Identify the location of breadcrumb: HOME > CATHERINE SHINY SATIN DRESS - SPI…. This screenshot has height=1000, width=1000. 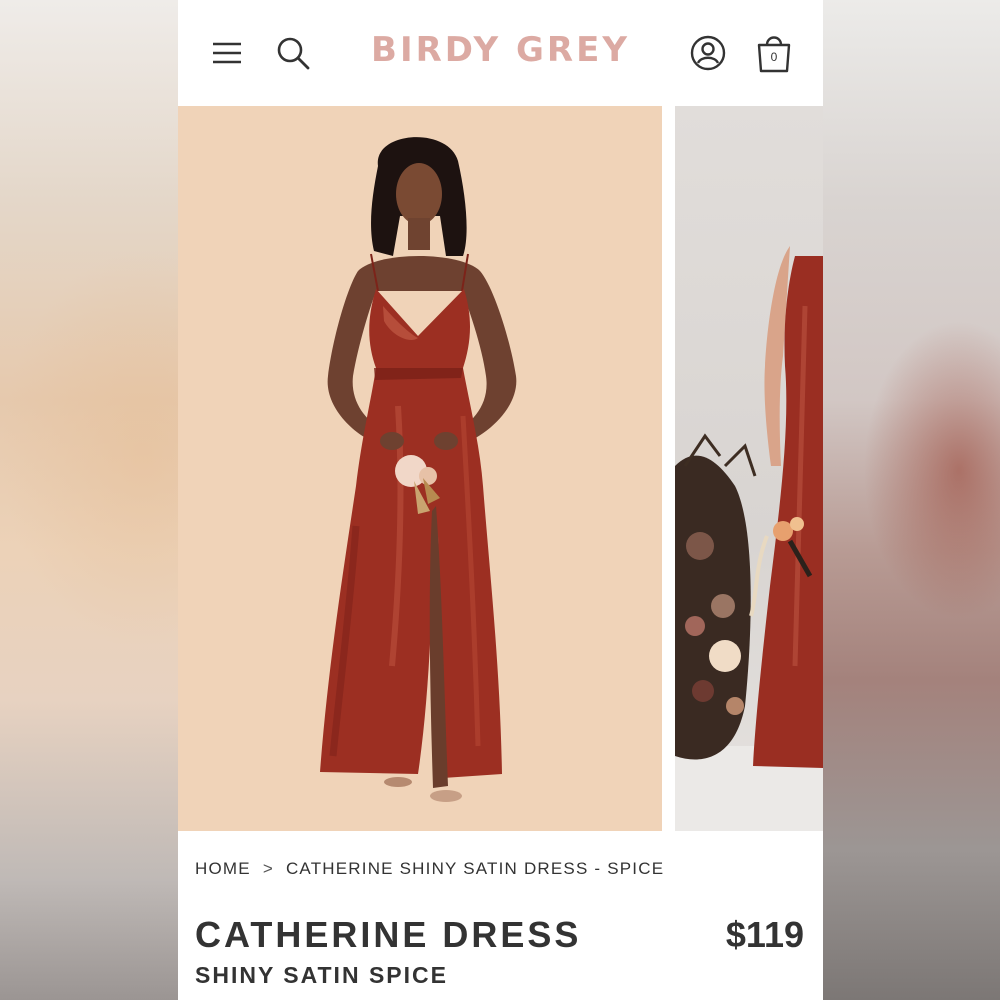
(429, 869).